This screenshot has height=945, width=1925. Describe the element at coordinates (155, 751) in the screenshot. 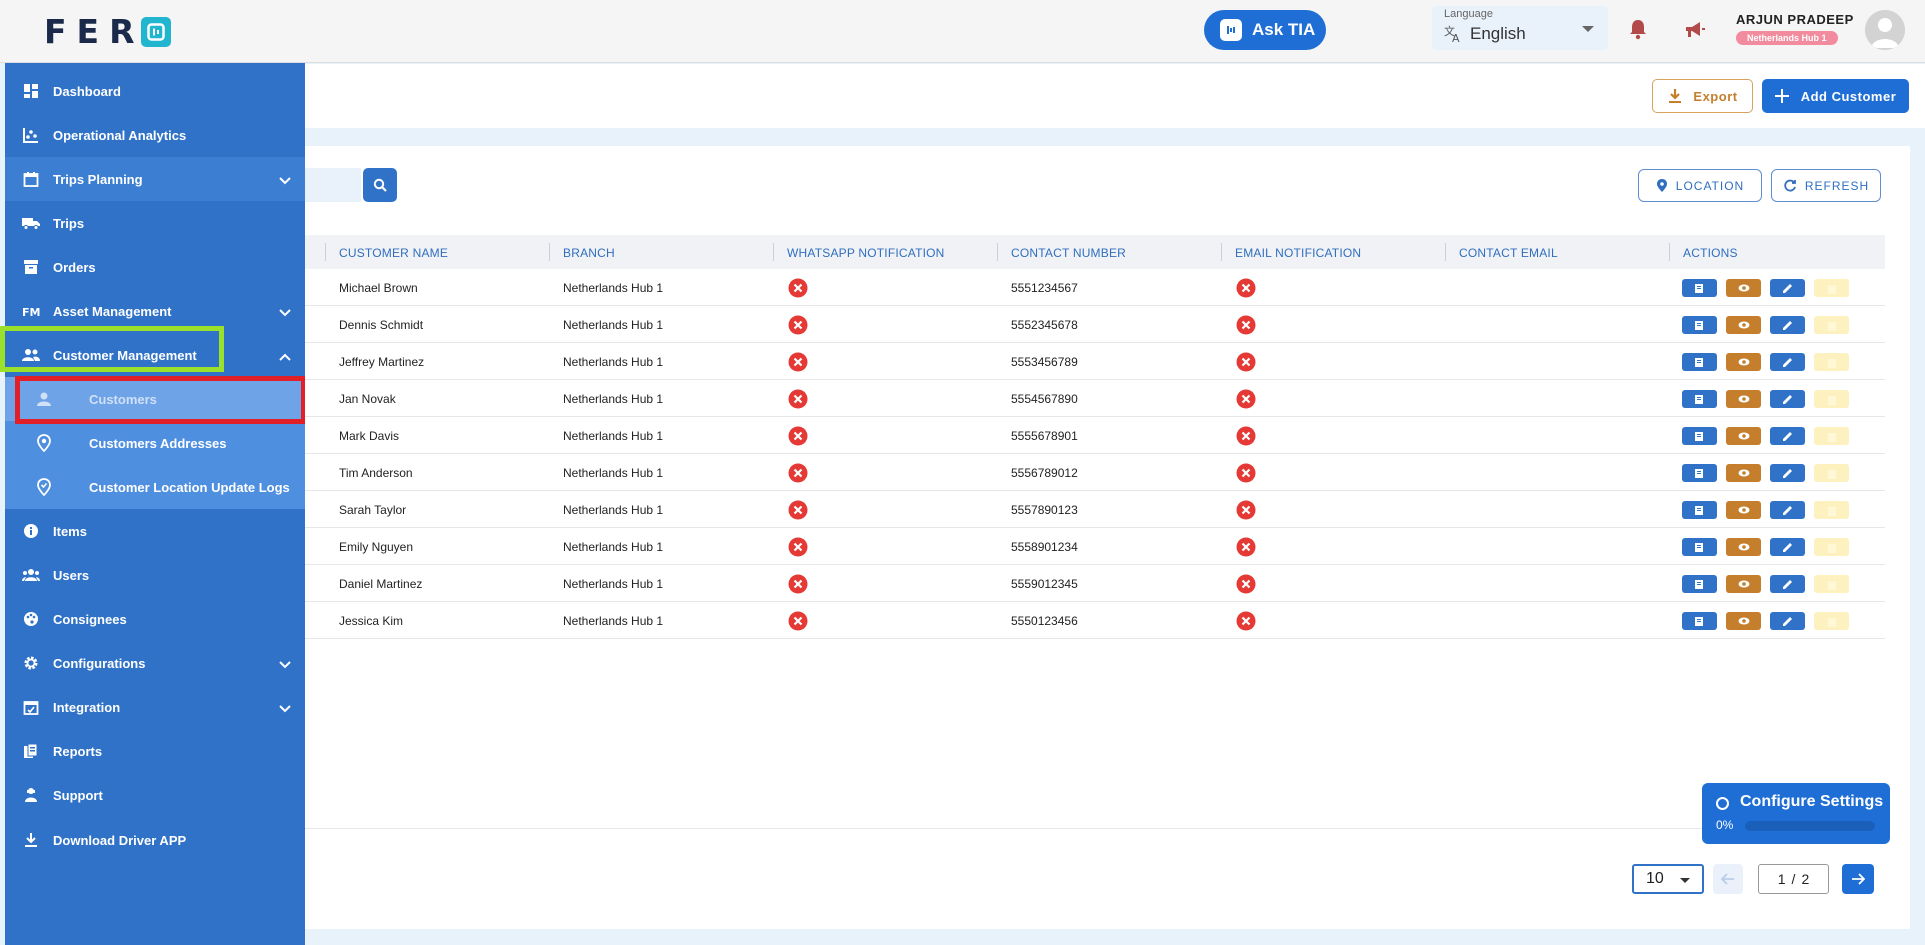

I see `sidebar-item-reports: Reports` at that location.